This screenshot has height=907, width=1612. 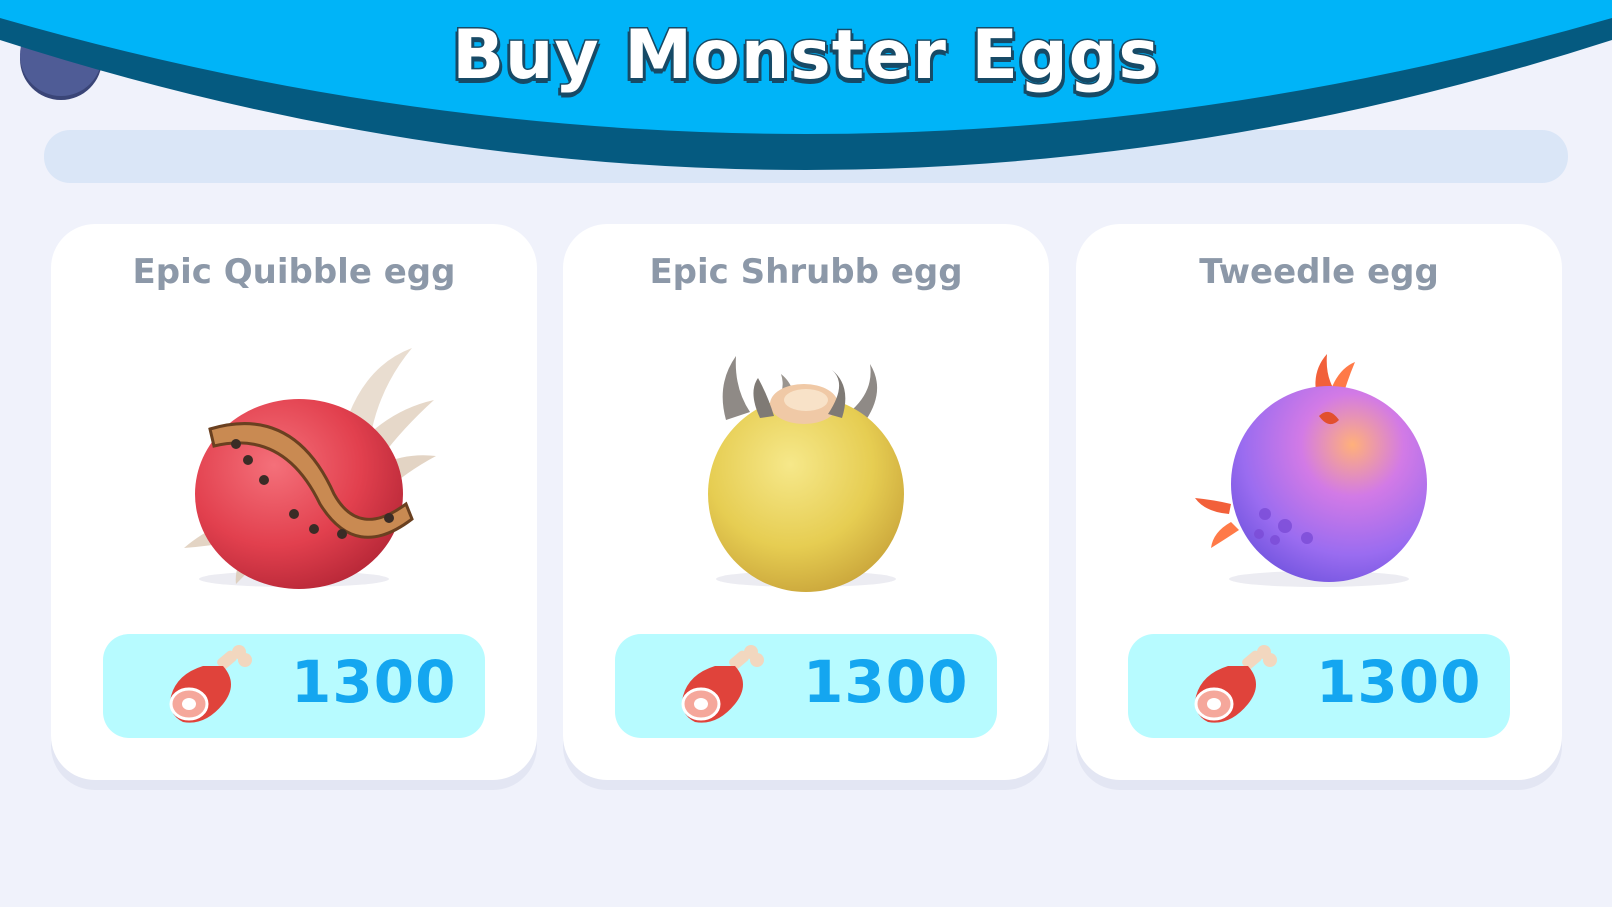 I want to click on egg-card-title: Epic Quibble egg, so click(x=294, y=272).